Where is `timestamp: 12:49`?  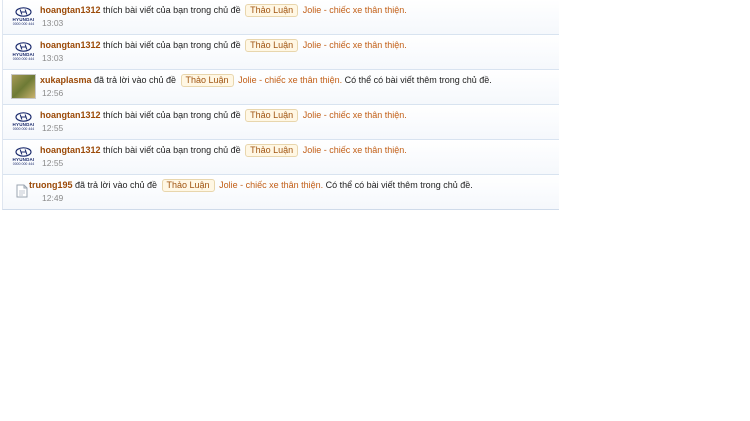
timestamp: 12:49 is located at coordinates (53, 198).